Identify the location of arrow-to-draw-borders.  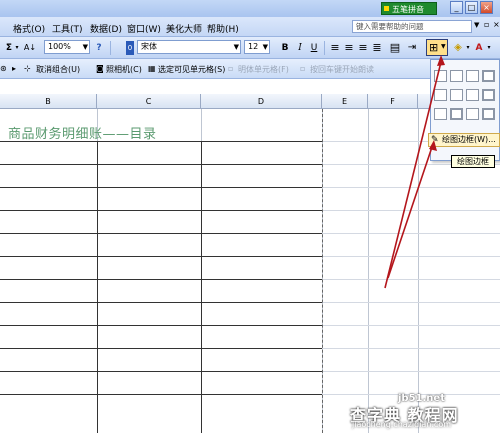
(410, 212).